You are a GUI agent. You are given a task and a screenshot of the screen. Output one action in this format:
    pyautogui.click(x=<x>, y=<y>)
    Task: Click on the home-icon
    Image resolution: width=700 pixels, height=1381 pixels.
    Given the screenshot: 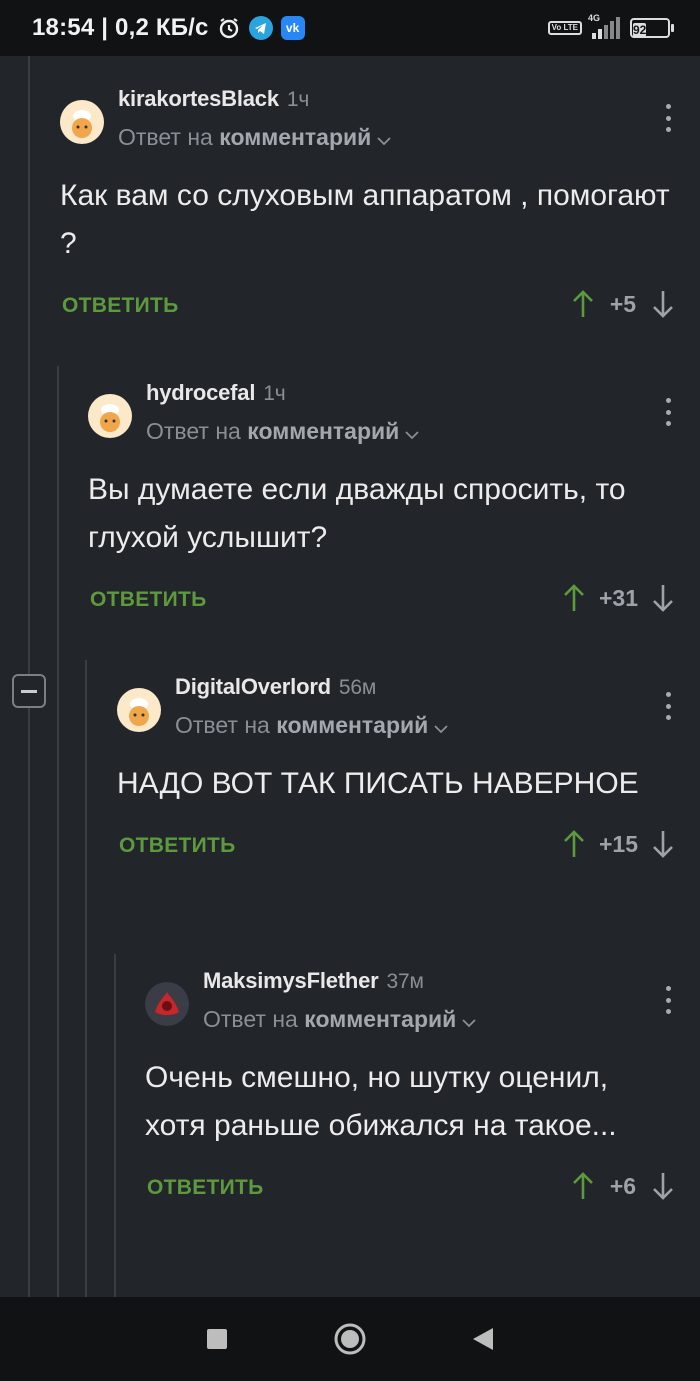 What is the action you would take?
    pyautogui.click(x=350, y=1339)
    